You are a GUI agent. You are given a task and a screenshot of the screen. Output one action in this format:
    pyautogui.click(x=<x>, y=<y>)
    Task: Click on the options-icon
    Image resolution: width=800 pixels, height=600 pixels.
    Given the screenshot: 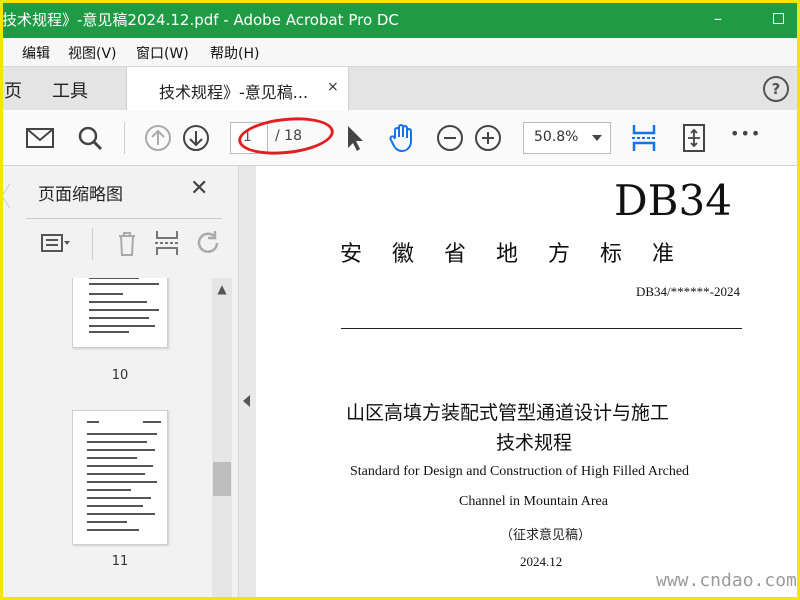 What is the action you would take?
    pyautogui.click(x=55, y=243)
    